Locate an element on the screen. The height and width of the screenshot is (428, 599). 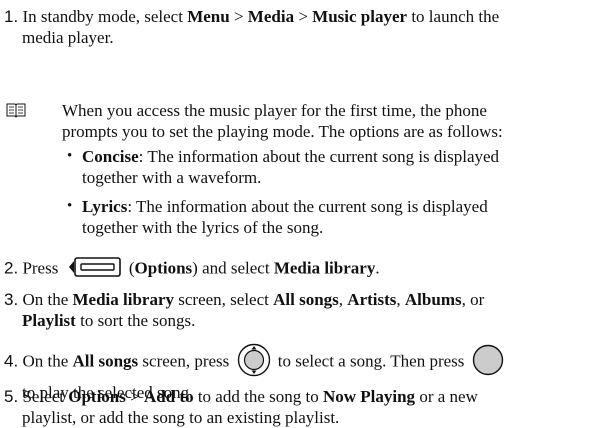
option-desc-cont: together with the lyrics of the song. is located at coordinates (203, 227).